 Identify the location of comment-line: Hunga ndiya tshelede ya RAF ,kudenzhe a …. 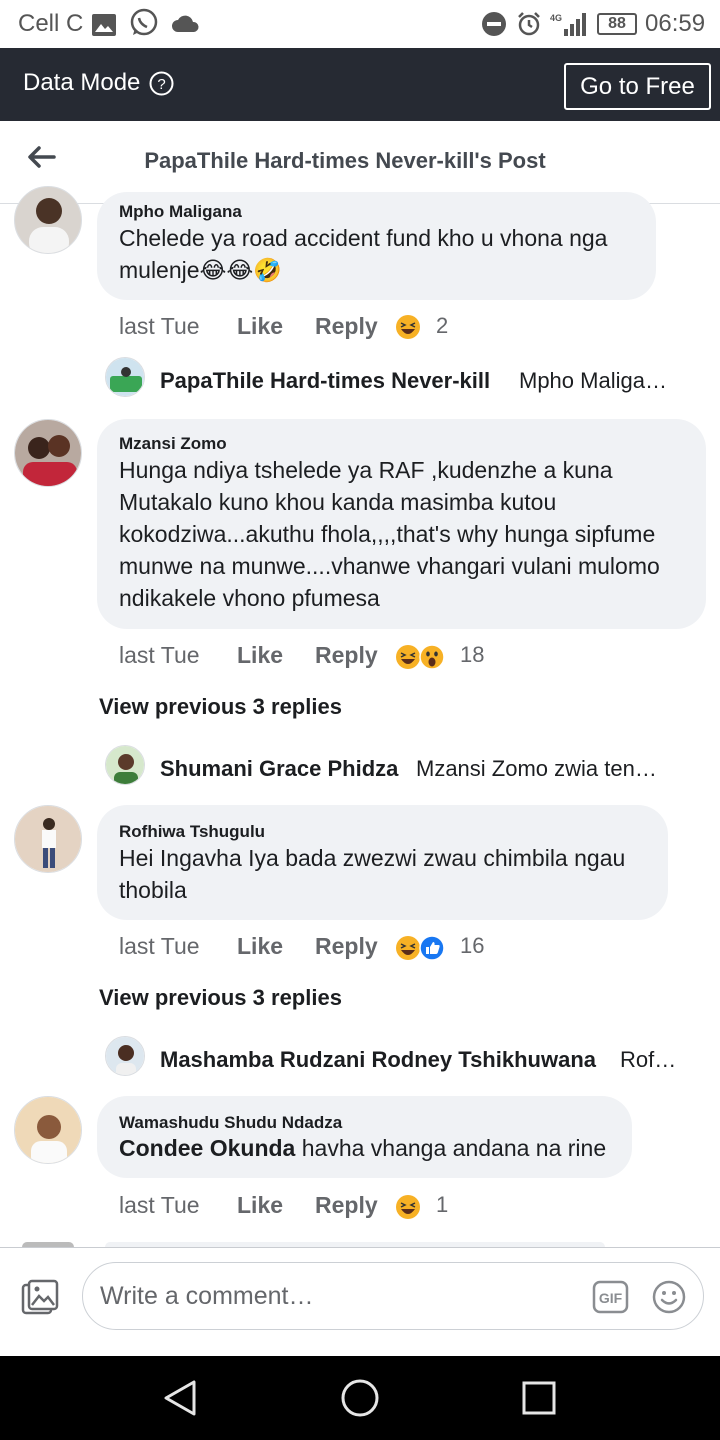
(366, 470).